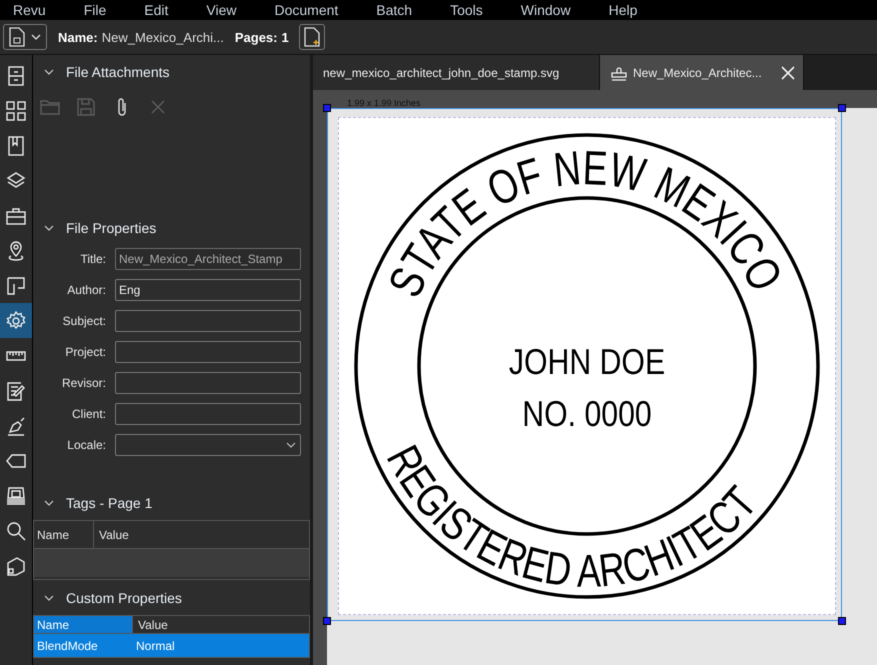 This screenshot has height=665, width=877. What do you see at coordinates (29, 10) in the screenshot?
I see `menu-item: Revu` at bounding box center [29, 10].